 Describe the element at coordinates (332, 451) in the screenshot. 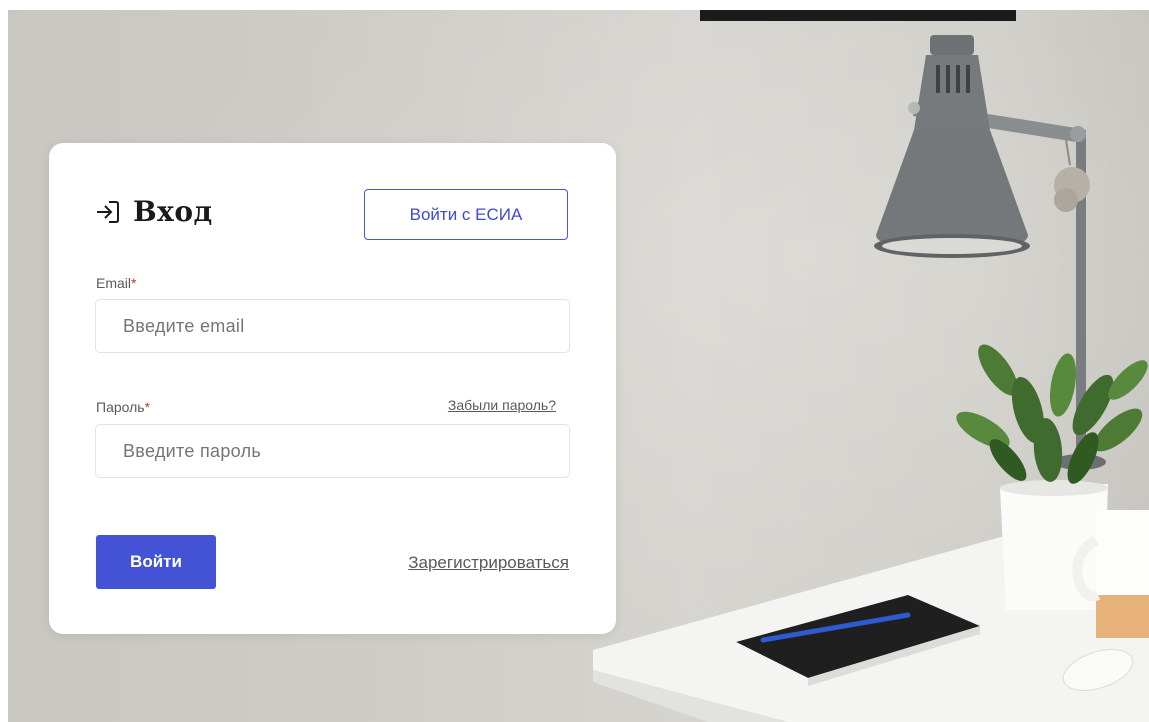

I see `password-input` at that location.